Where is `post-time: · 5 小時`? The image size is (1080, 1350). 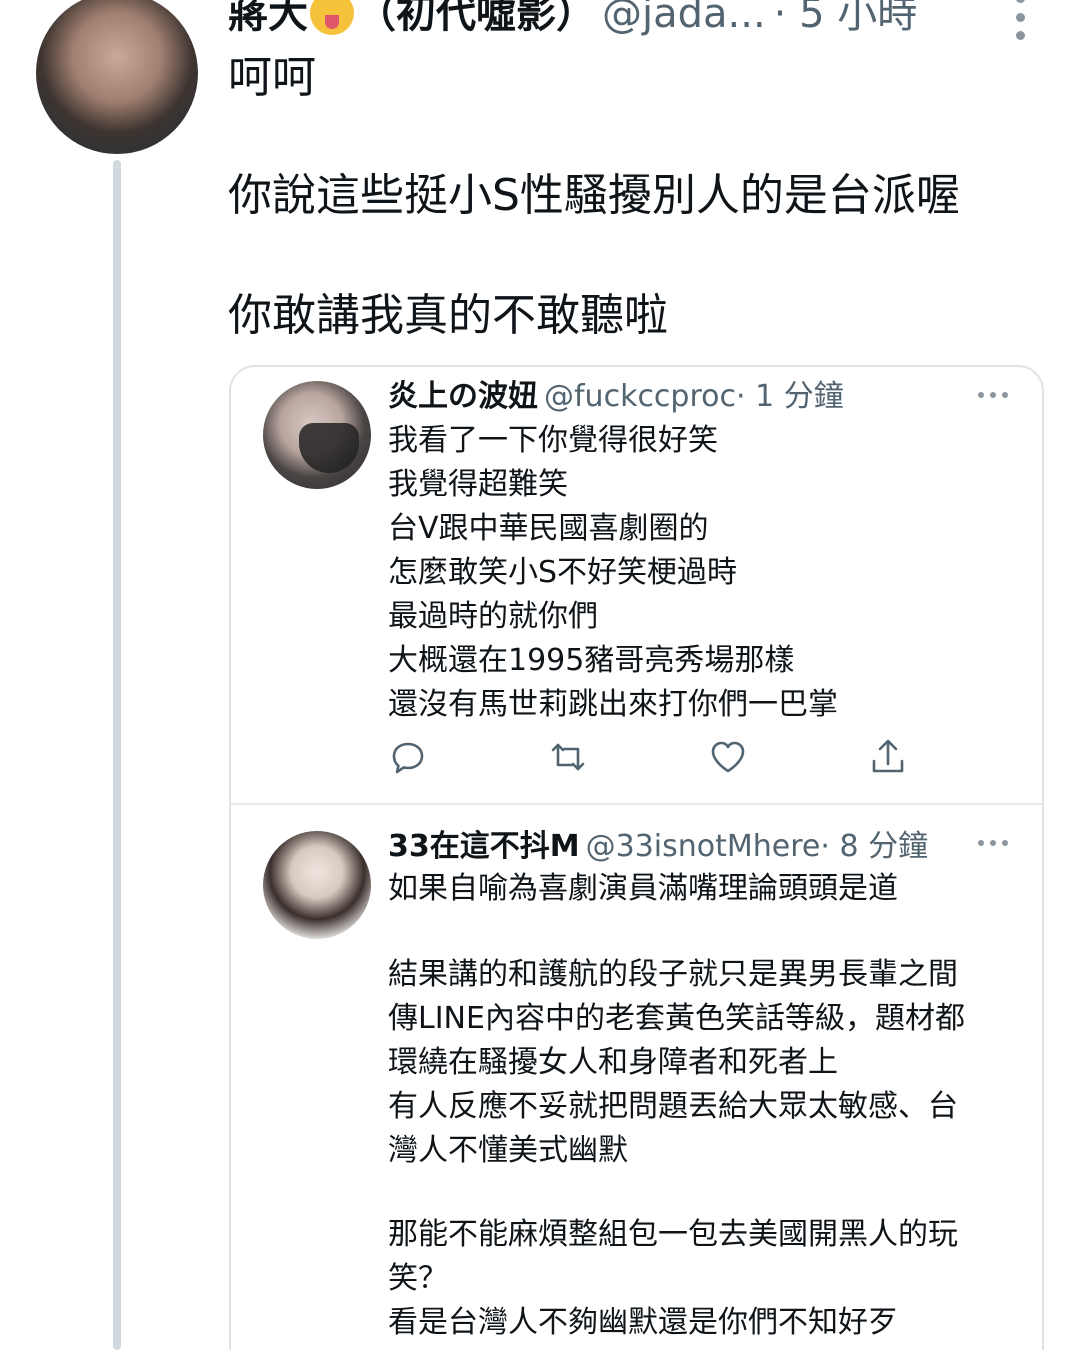
post-time: · 5 小時 is located at coordinates (845, 18).